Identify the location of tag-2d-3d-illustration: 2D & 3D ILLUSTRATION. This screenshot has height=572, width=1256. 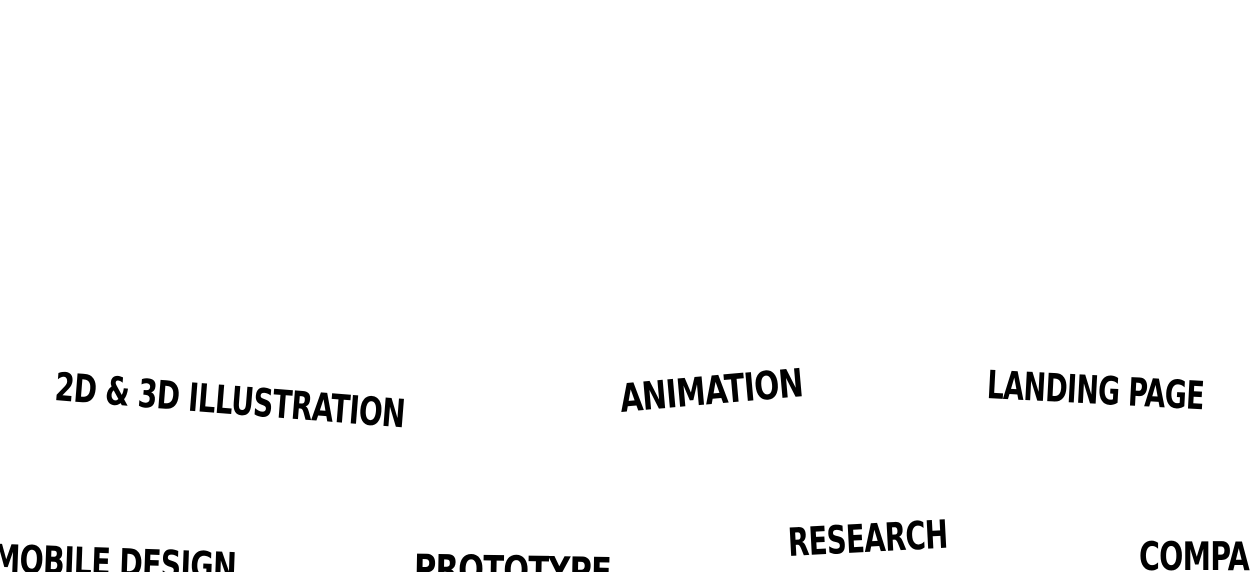
(230, 401).